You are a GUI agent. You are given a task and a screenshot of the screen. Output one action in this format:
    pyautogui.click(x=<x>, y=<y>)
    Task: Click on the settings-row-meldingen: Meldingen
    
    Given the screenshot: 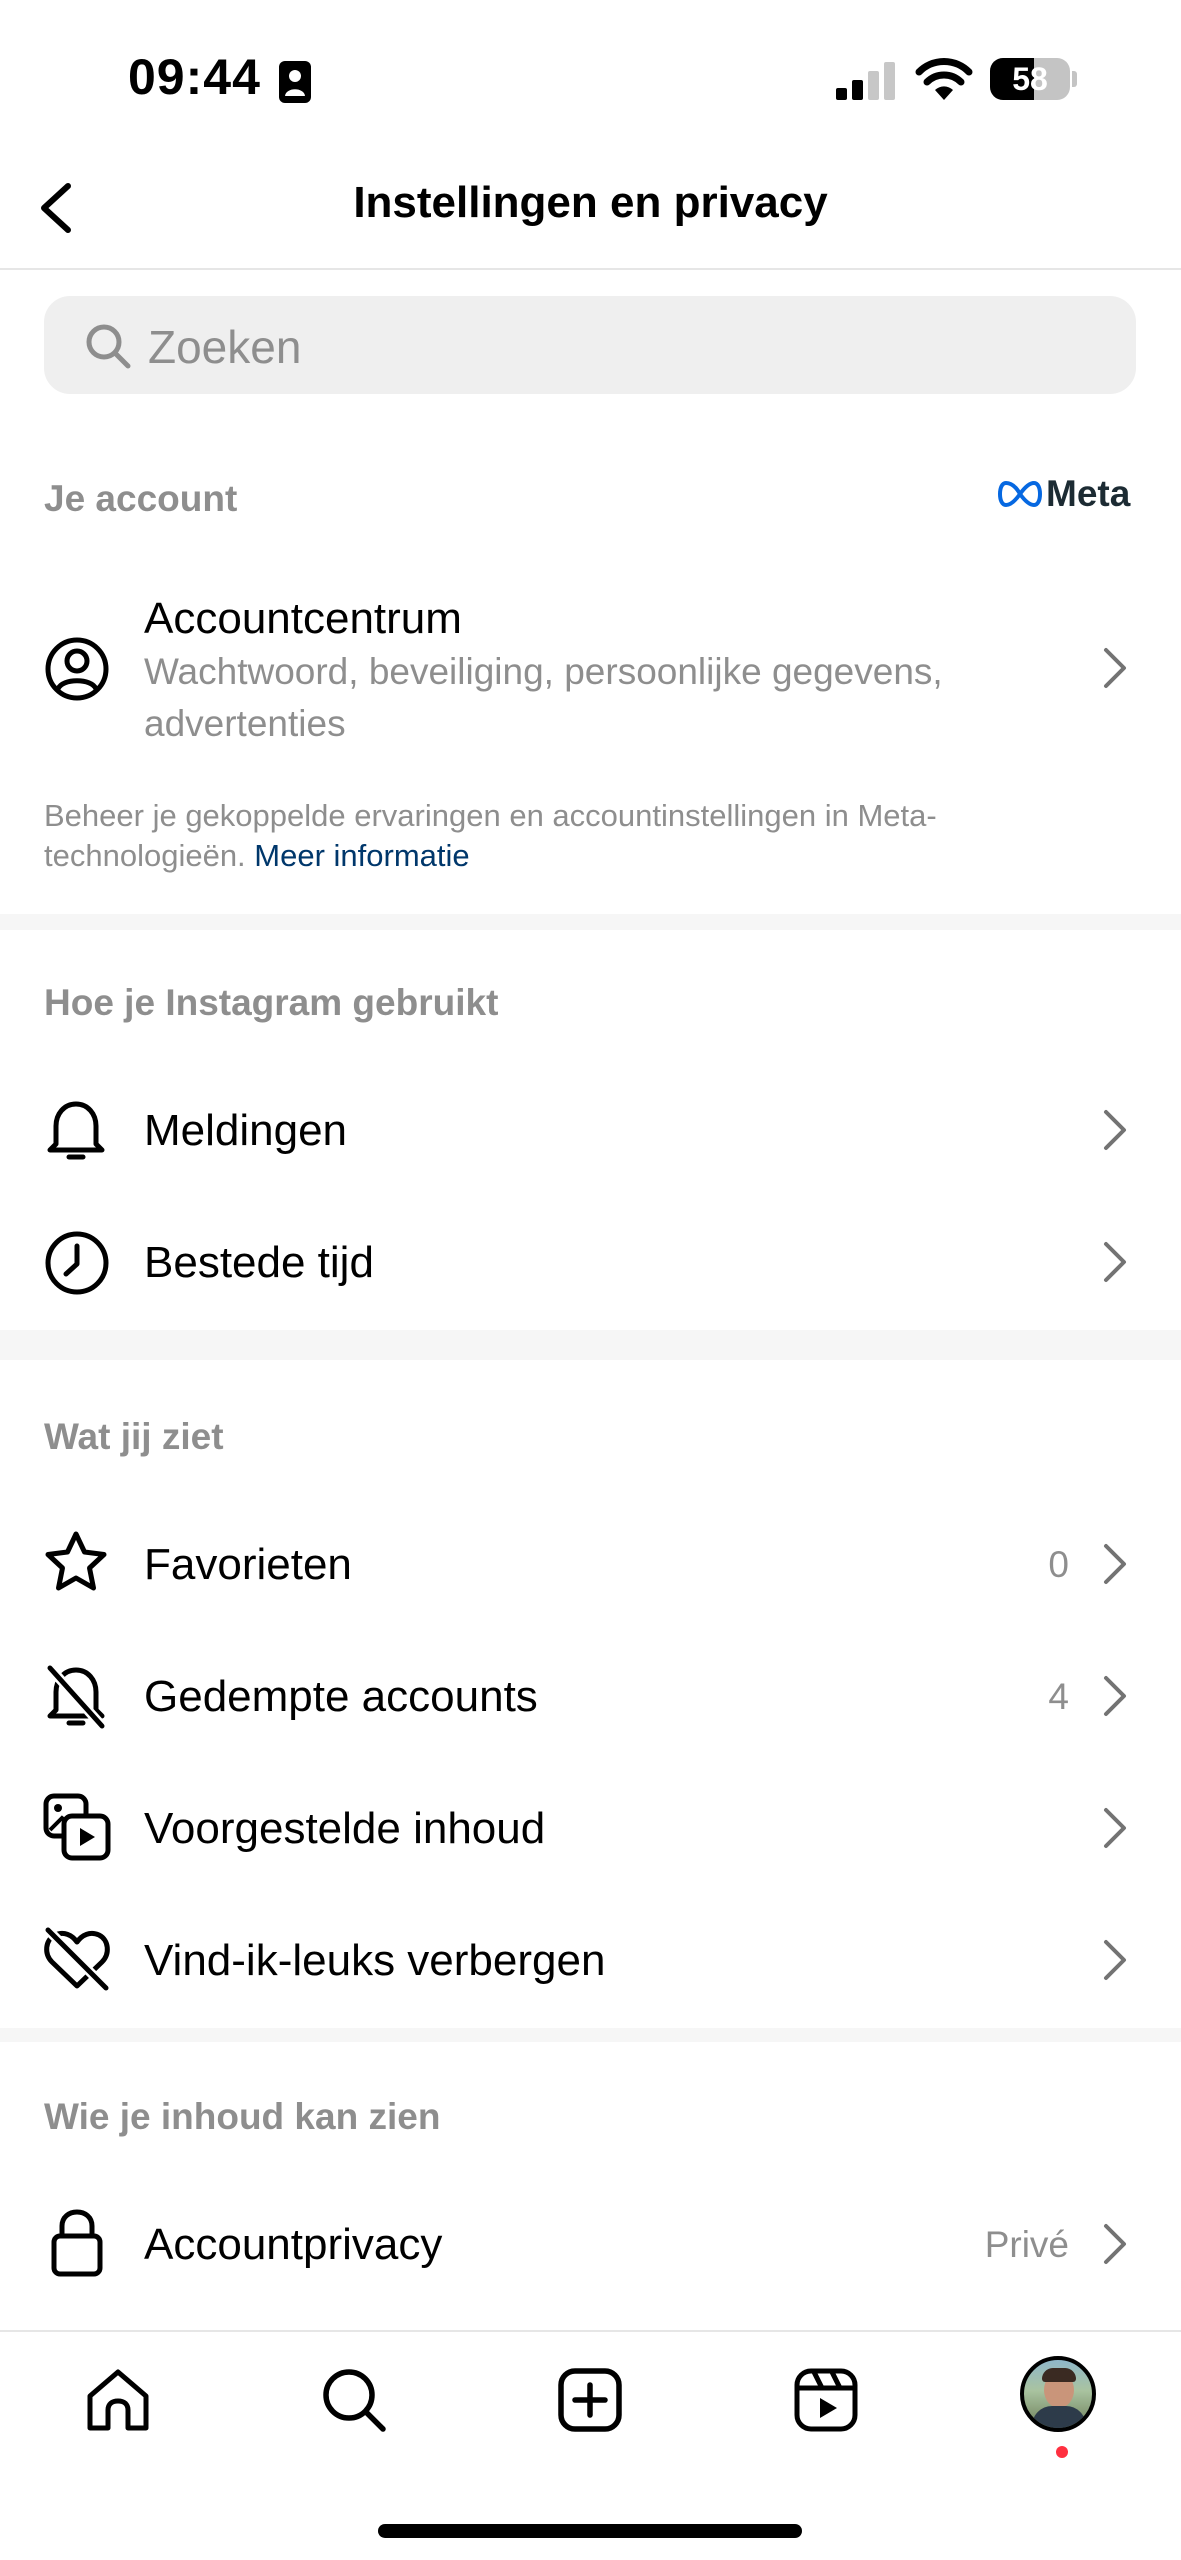 What is the action you would take?
    pyautogui.click(x=590, y=1130)
    